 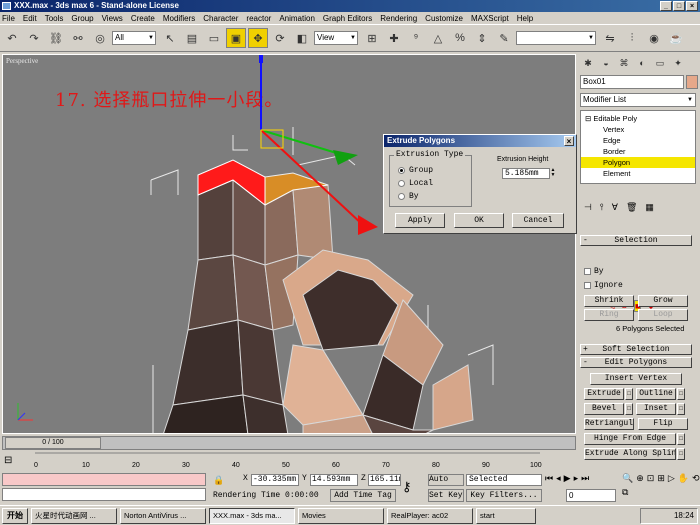 What do you see at coordinates (236, 38) in the screenshot?
I see `window-crossing-icon: ▣` at bounding box center [236, 38].